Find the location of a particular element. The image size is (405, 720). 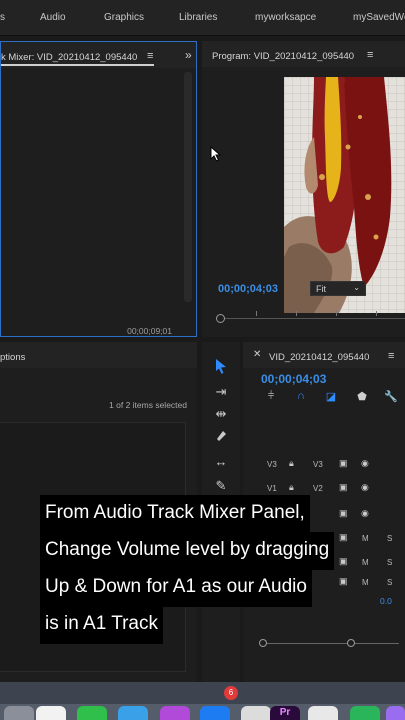

program-video-frame is located at coordinates (344, 195).